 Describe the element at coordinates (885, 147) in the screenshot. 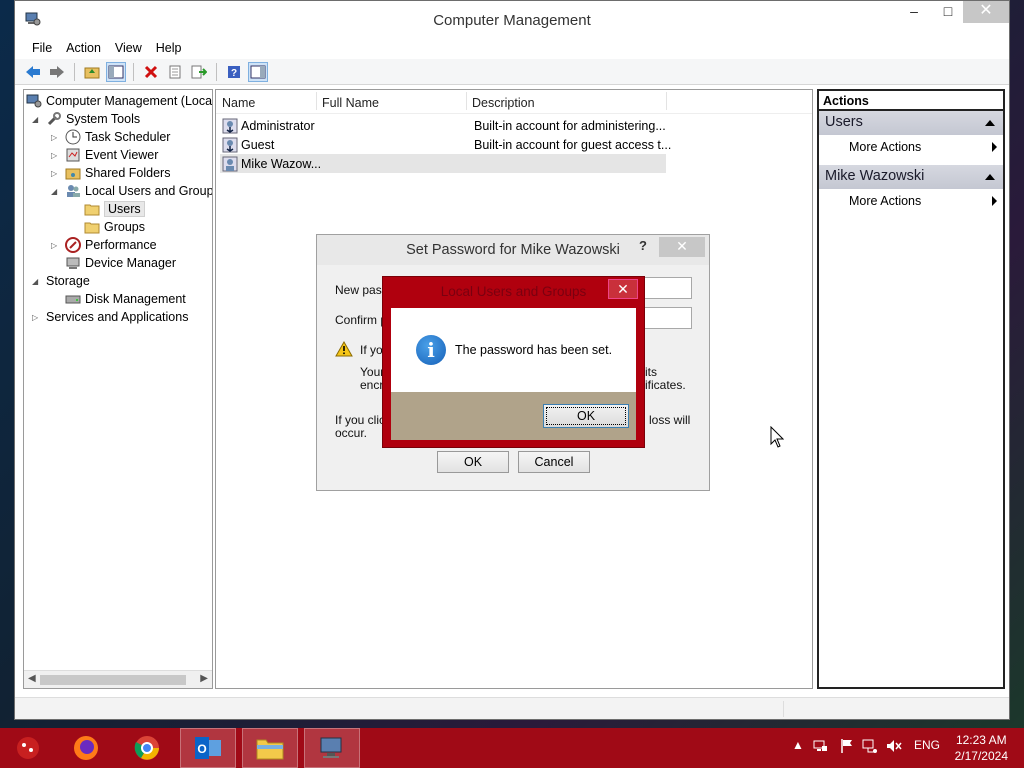

I see `action-label: More Actions` at that location.